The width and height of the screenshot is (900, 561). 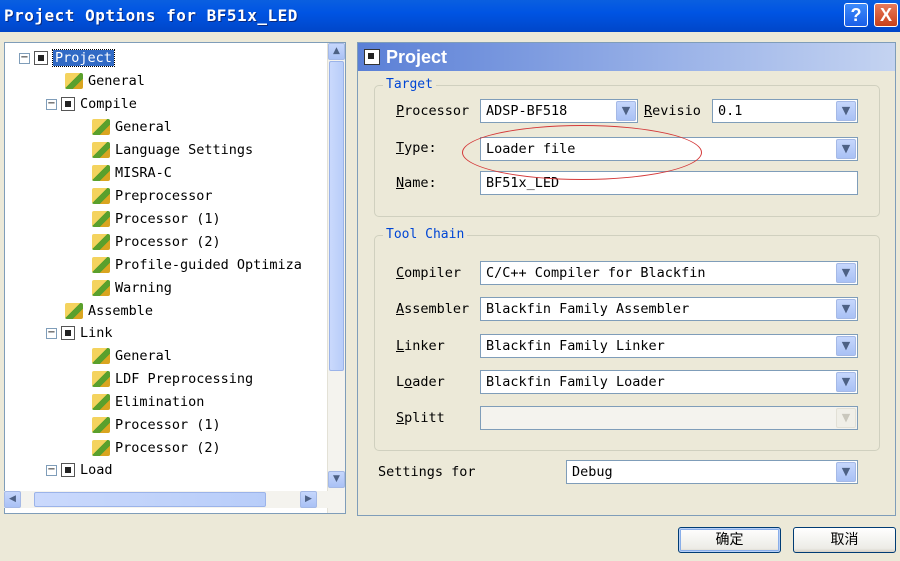 What do you see at coordinates (150, 499) in the screenshot?
I see `horizontal-scroll-thumb` at bounding box center [150, 499].